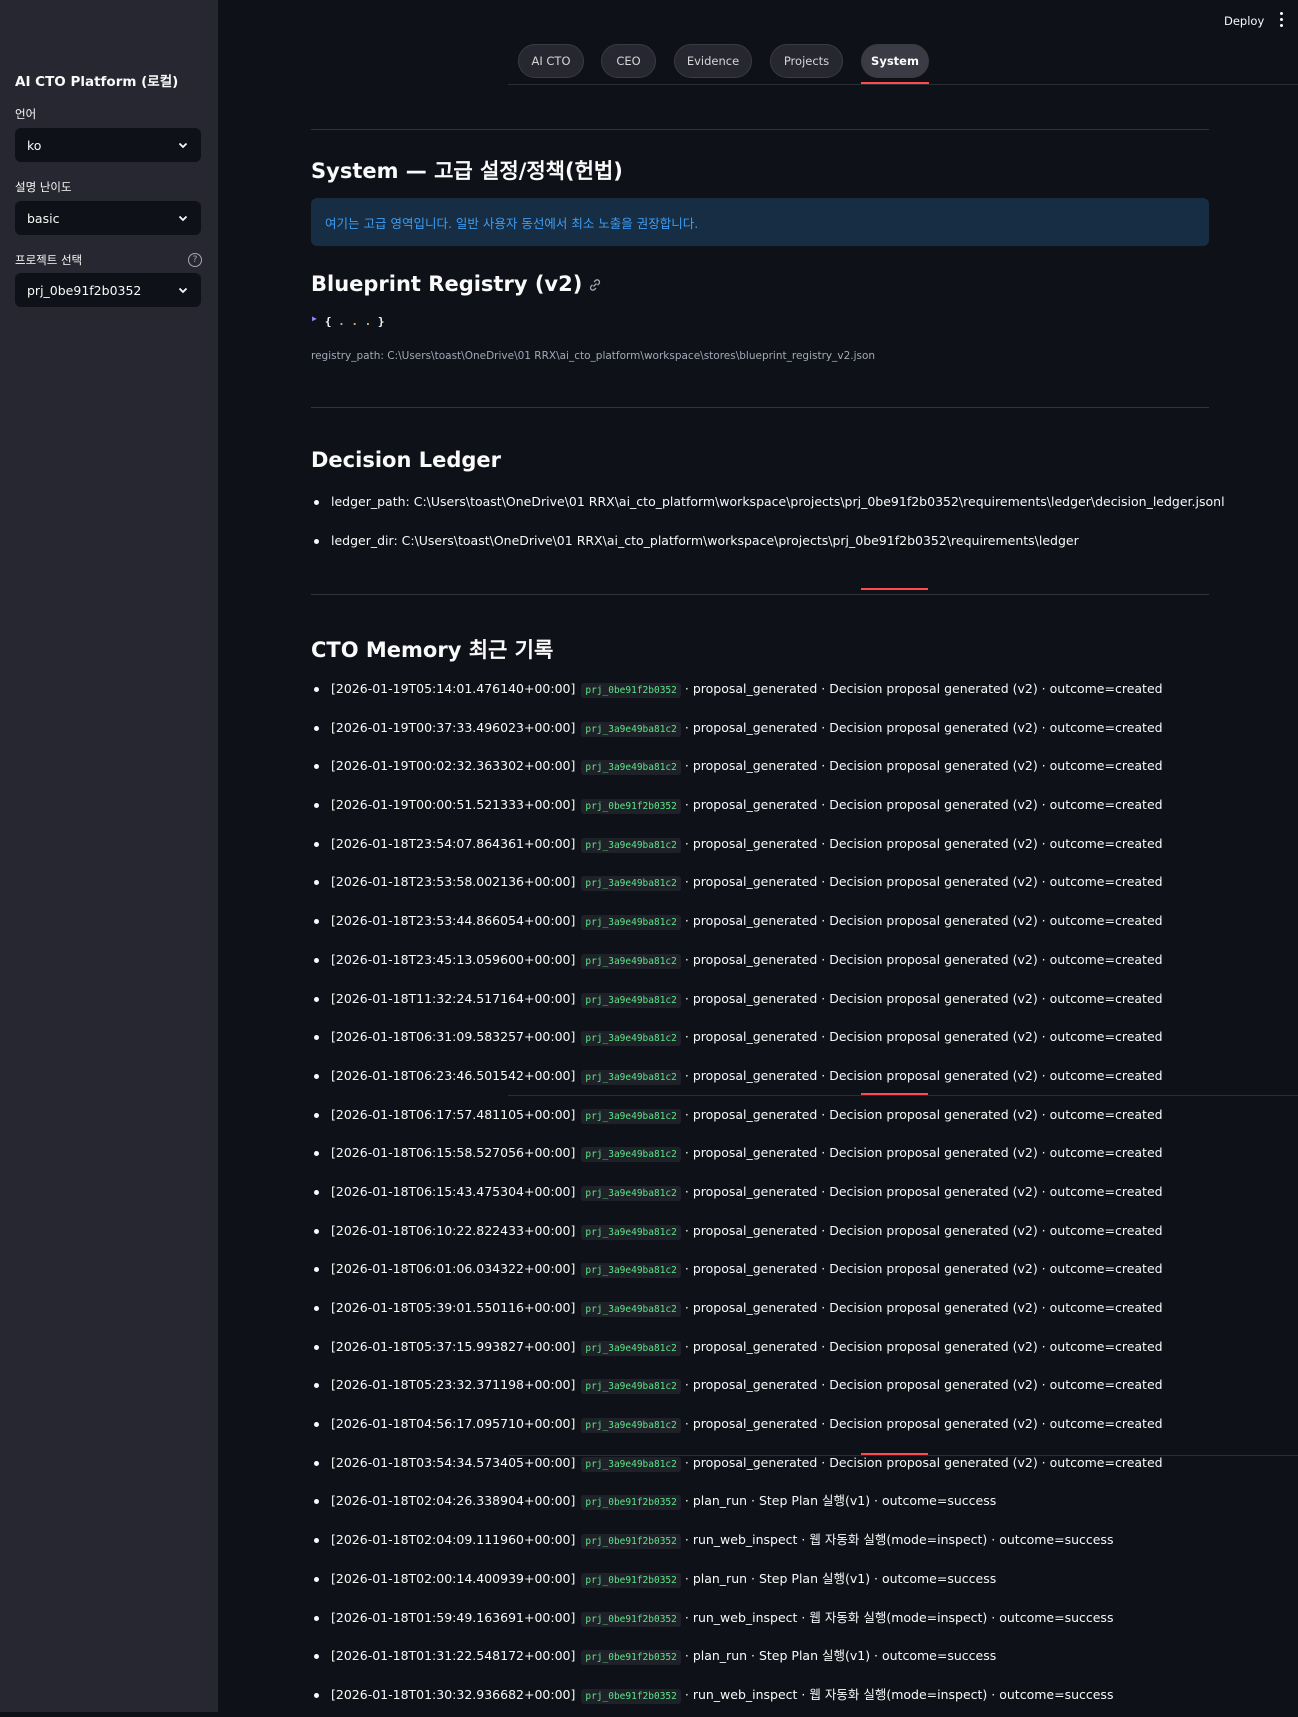 The height and width of the screenshot is (1717, 1298). Describe the element at coordinates (195, 260) in the screenshot. I see `help-icon: ?` at that location.